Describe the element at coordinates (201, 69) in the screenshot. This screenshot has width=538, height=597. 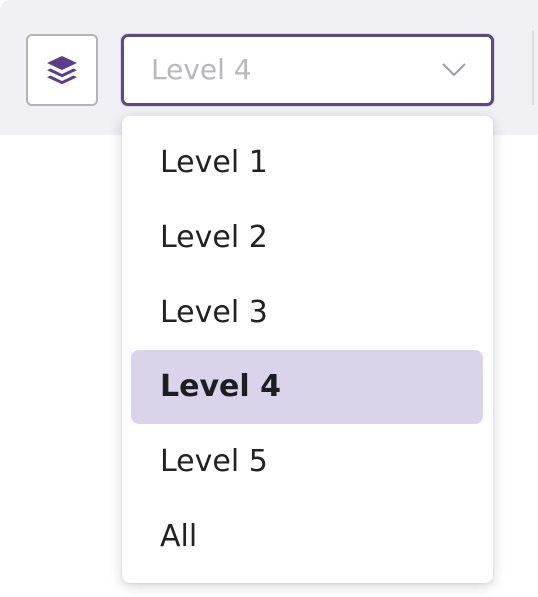
I see `level-select-value: Level 4` at that location.